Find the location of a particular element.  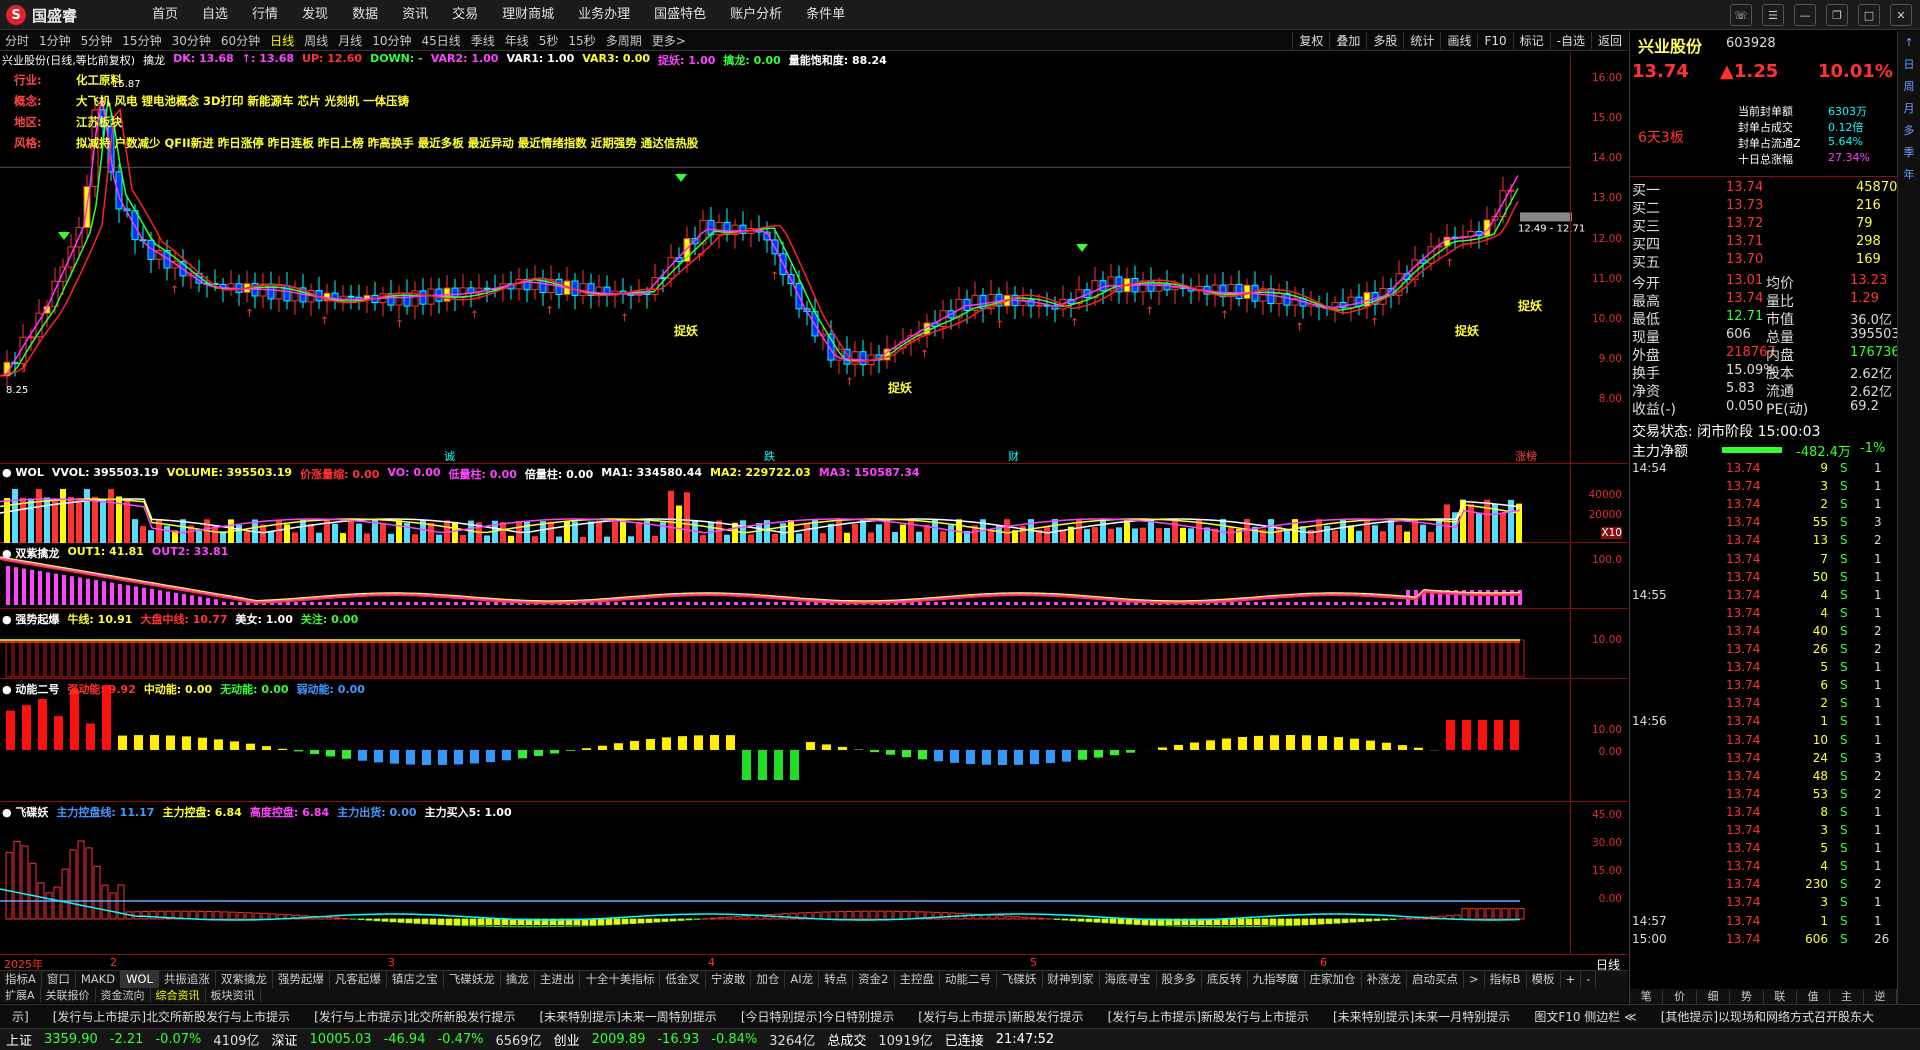

close-icon: ✕ is located at coordinates (1901, 15).